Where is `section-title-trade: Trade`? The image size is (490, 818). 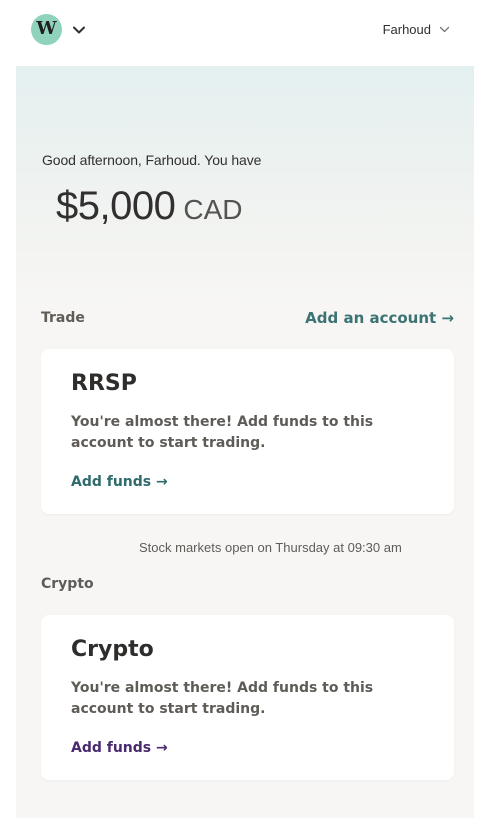 section-title-trade: Trade is located at coordinates (63, 318).